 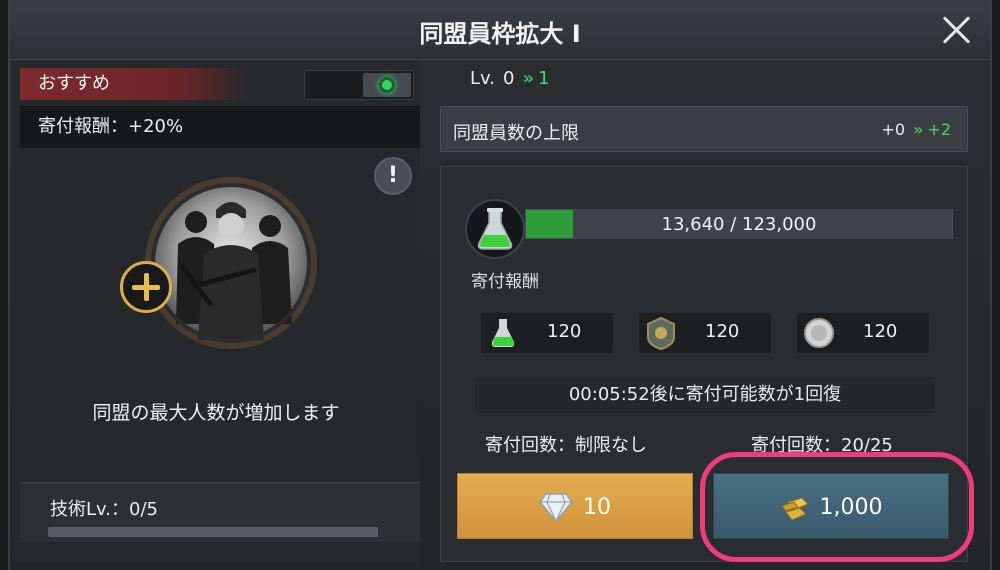 I want to click on level-row: Lv. 0 » 1, so click(x=510, y=83).